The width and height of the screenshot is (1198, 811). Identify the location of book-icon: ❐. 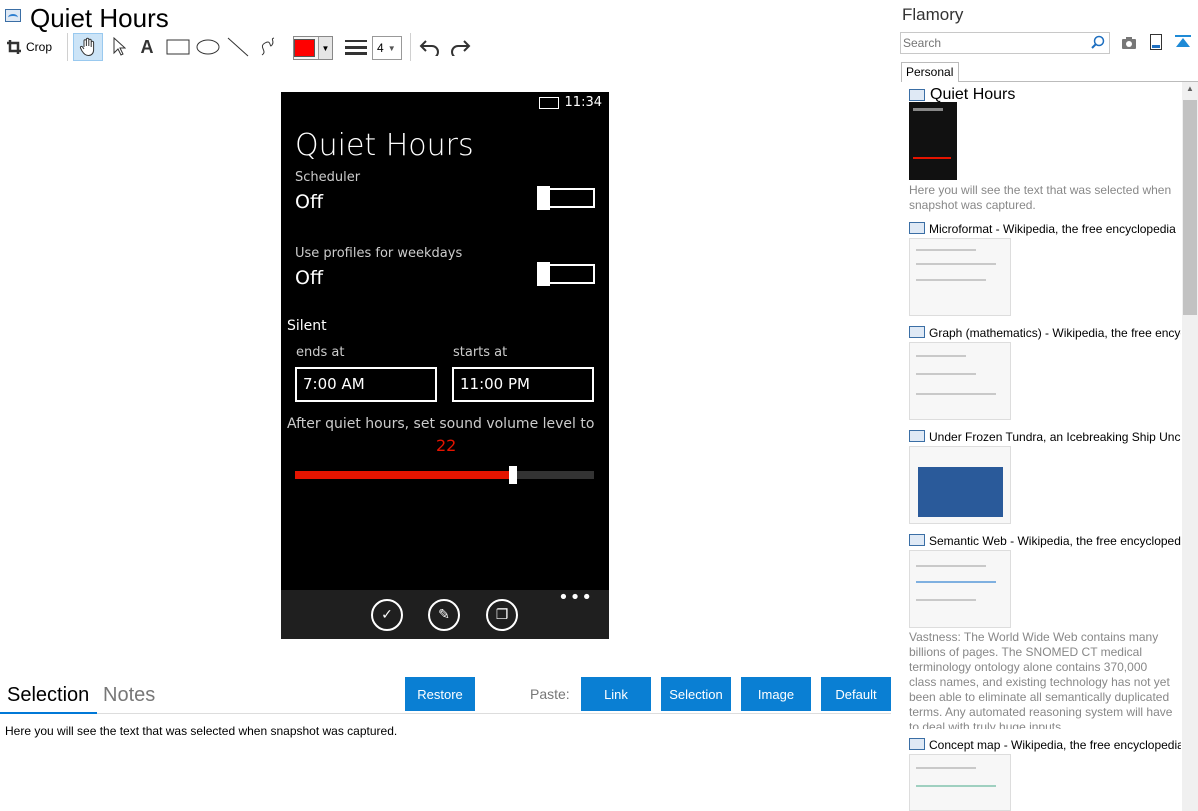
(502, 615).